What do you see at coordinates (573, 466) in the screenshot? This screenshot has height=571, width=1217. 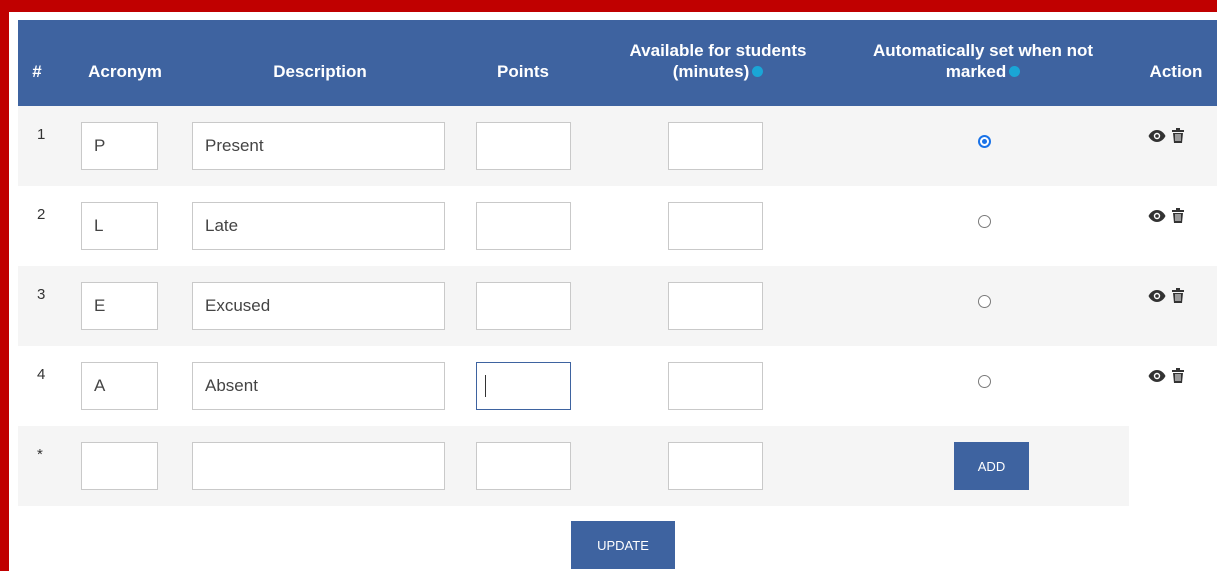 I see `new-row: * ADD` at bounding box center [573, 466].